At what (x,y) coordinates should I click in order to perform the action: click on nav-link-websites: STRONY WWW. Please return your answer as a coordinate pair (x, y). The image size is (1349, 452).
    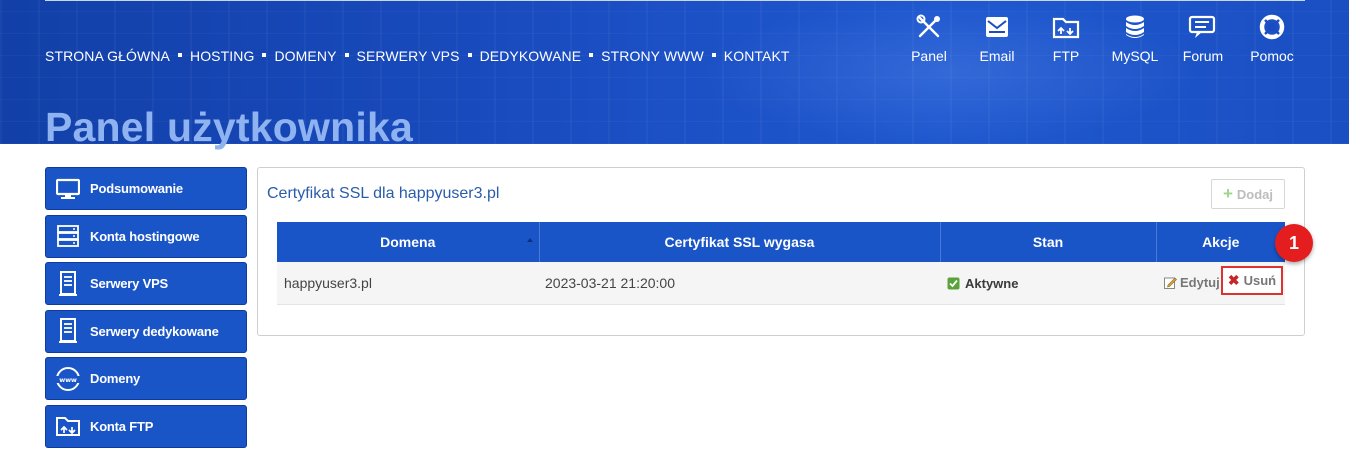
    Looking at the image, I should click on (652, 56).